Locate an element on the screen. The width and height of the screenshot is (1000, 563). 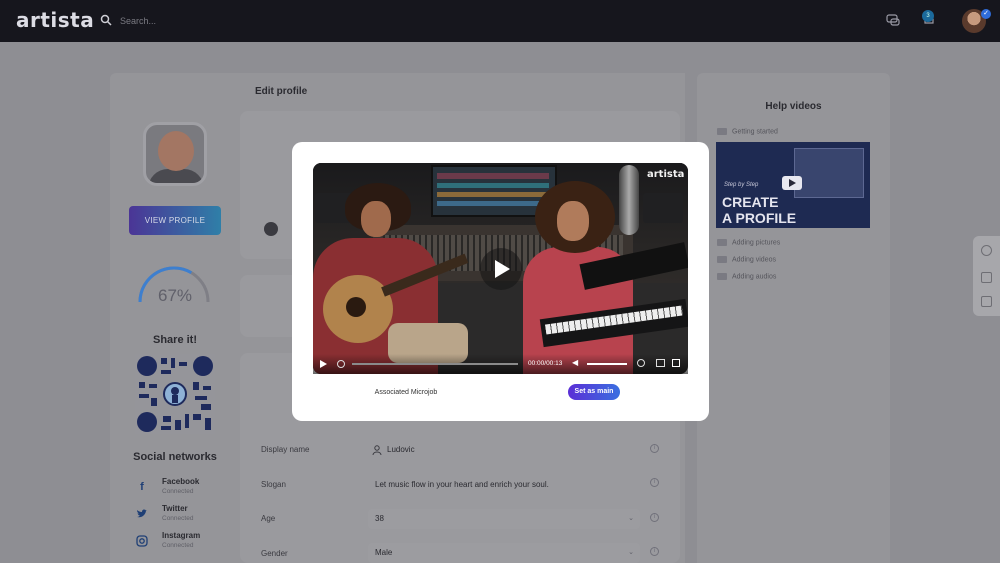
display-name-field: Ludovic is located at coordinates (504, 450).